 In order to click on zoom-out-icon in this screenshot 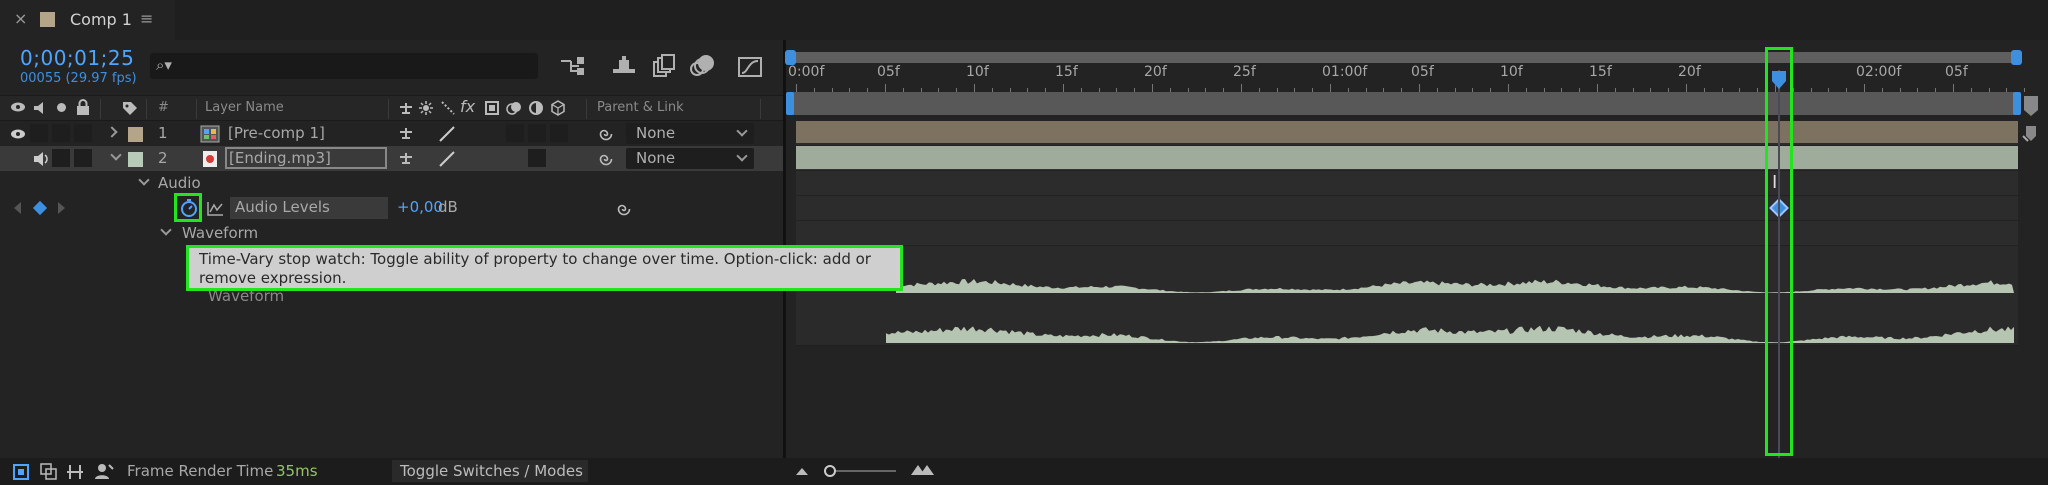, I will do `click(802, 470)`.